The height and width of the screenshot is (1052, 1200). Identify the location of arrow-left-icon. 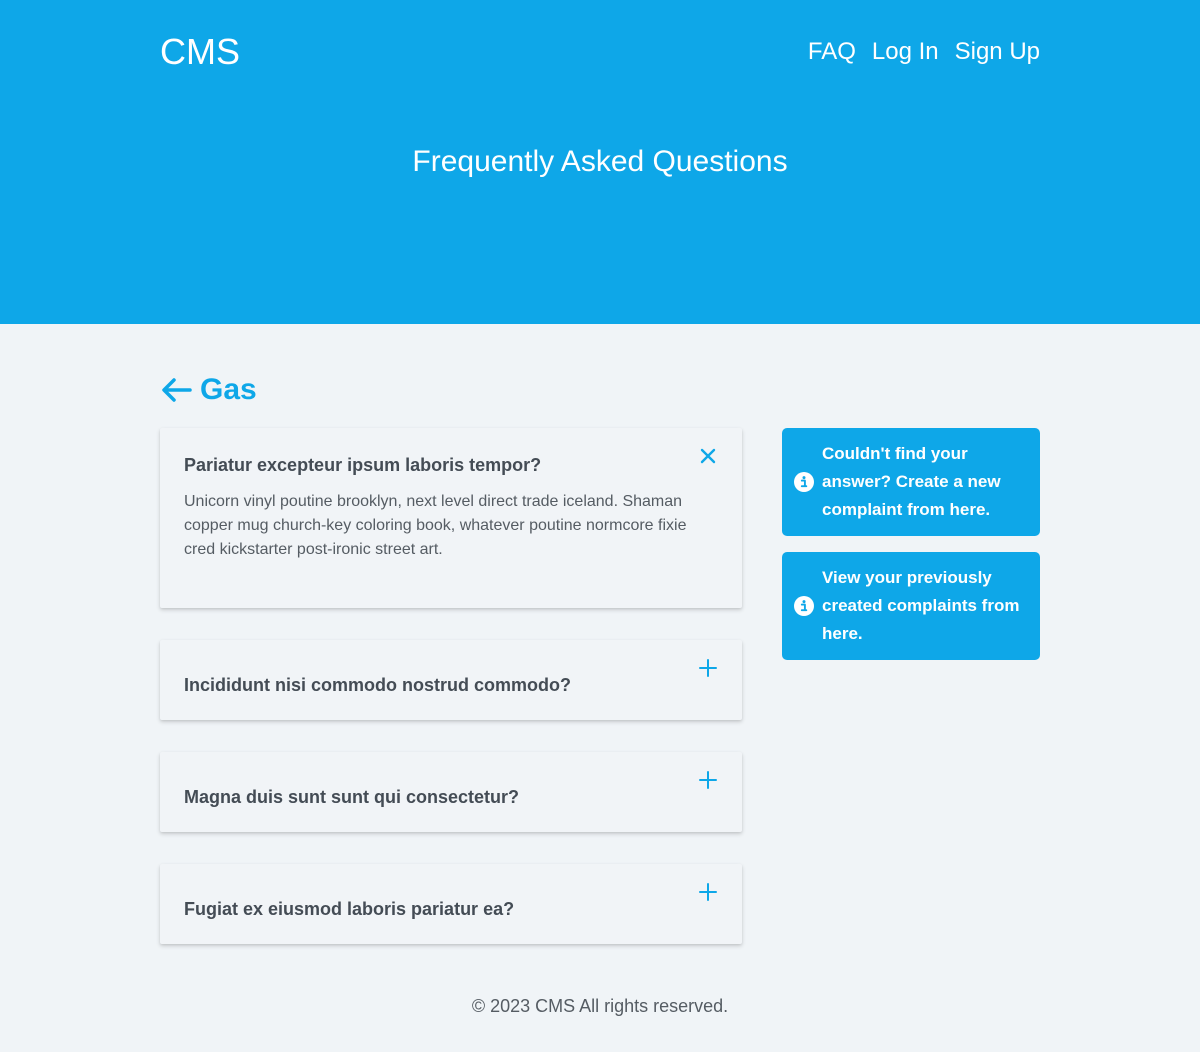
(177, 390).